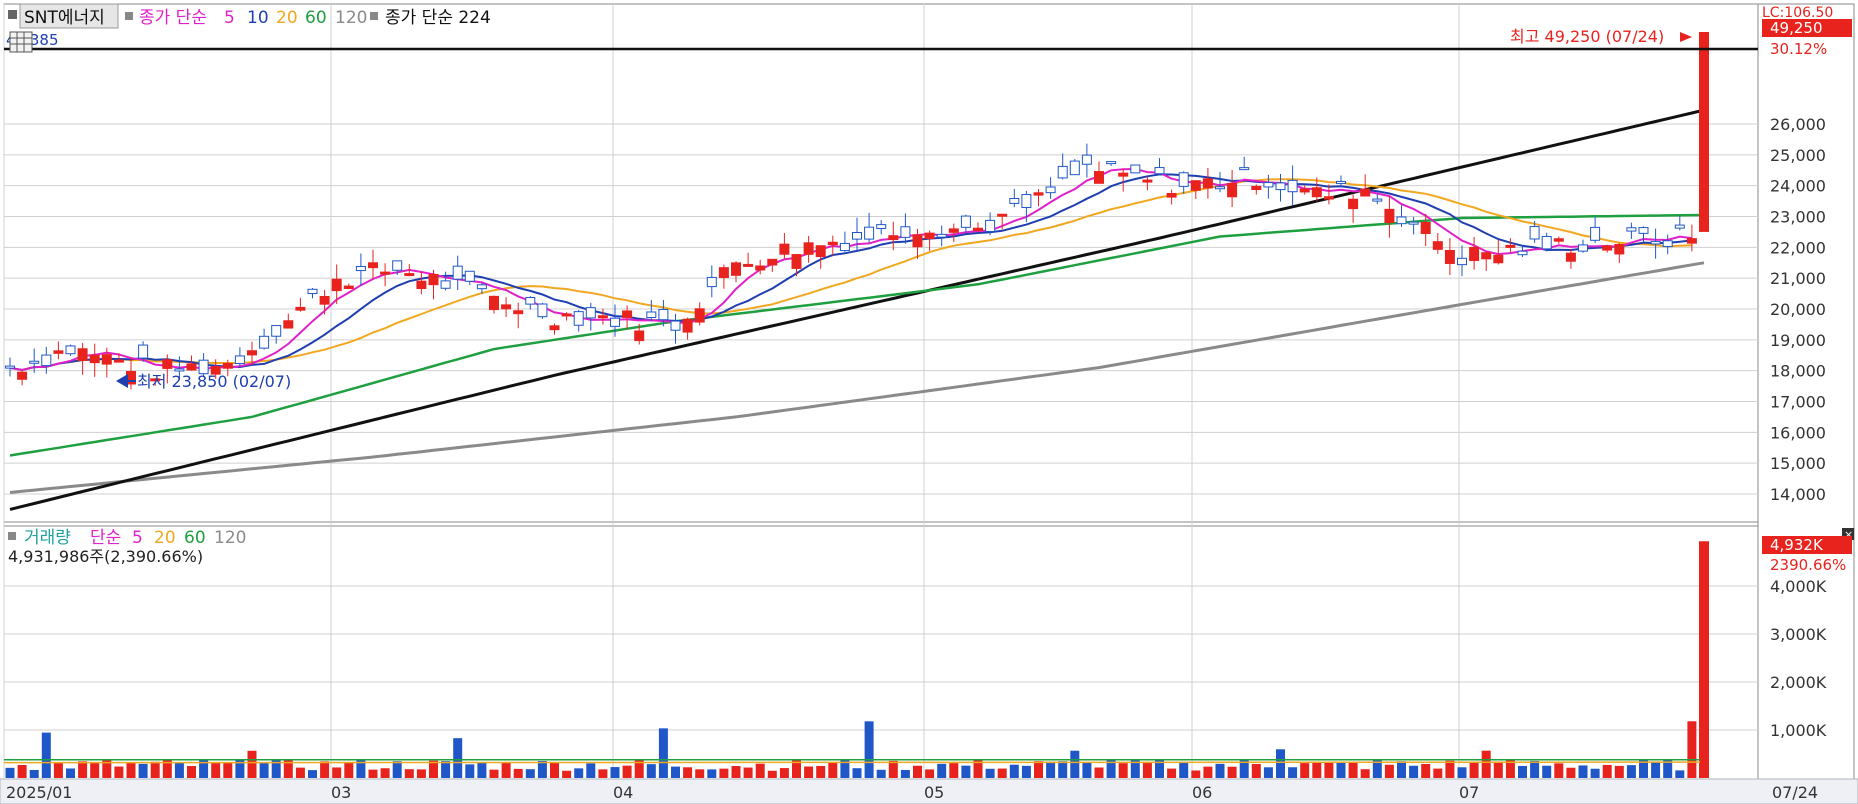 The image size is (1858, 804). What do you see at coordinates (1808, 565) in the screenshot?
I see `last-volume-change: 2390.66%` at bounding box center [1808, 565].